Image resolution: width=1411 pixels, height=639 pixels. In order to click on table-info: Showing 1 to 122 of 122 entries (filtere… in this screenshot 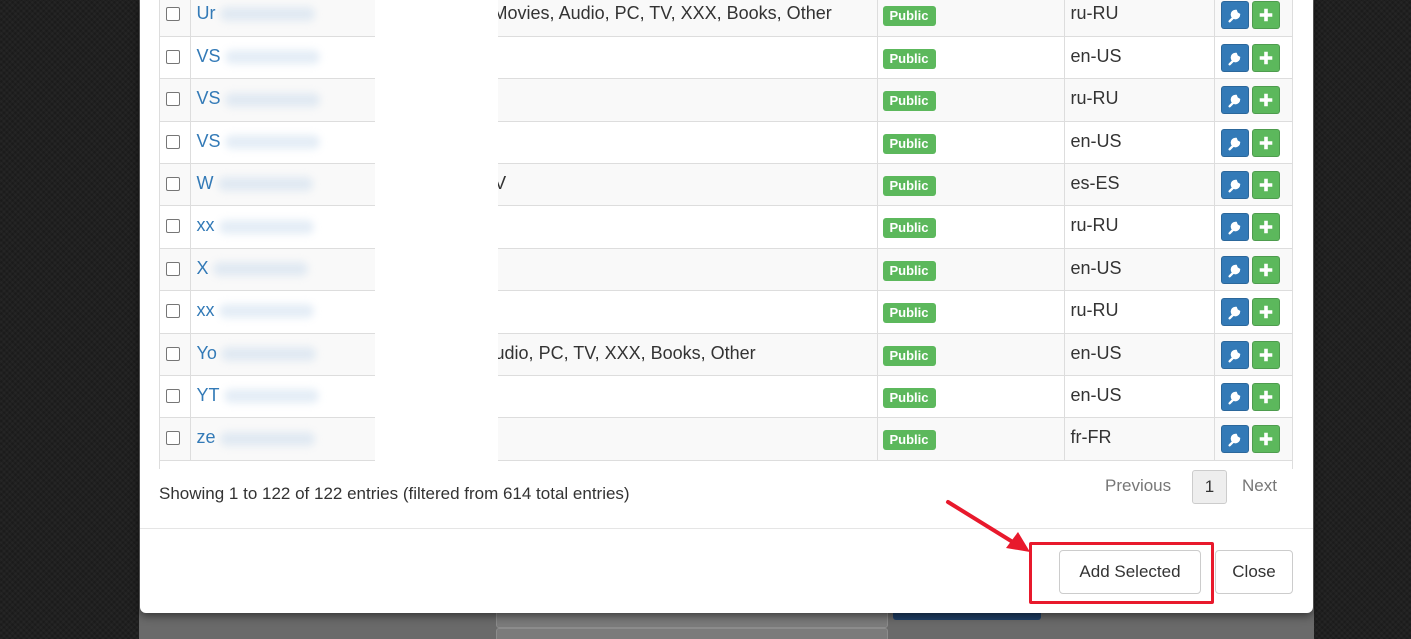, I will do `click(394, 493)`.